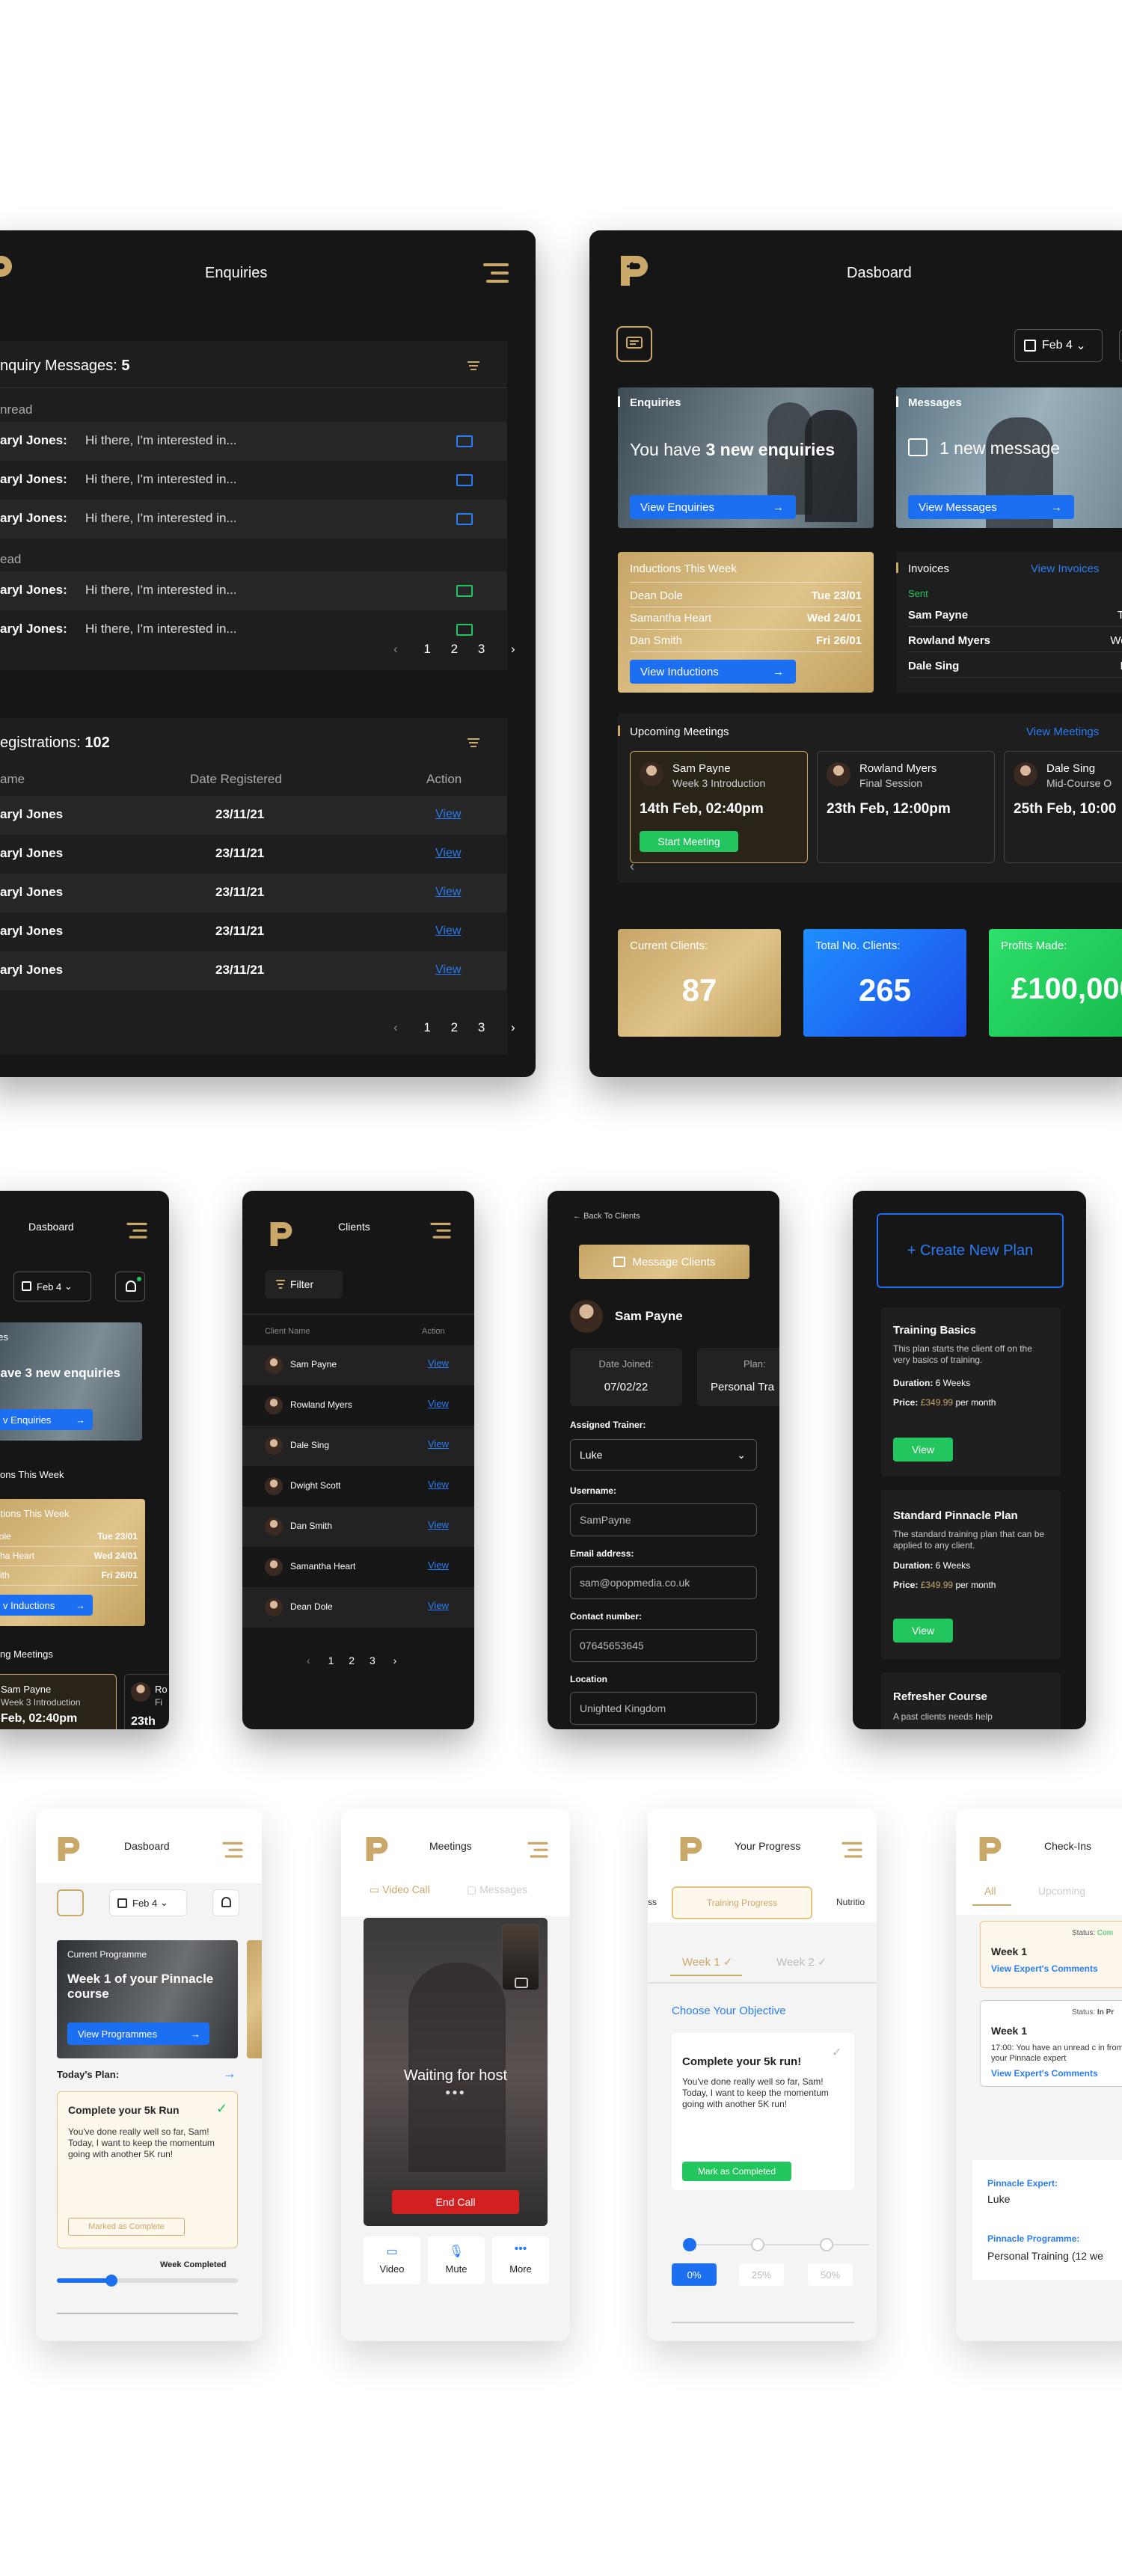 Image resolution: width=1122 pixels, height=2576 pixels. Describe the element at coordinates (801, 1962) in the screenshot. I see `week-2-tab: Week 2 ✓` at that location.